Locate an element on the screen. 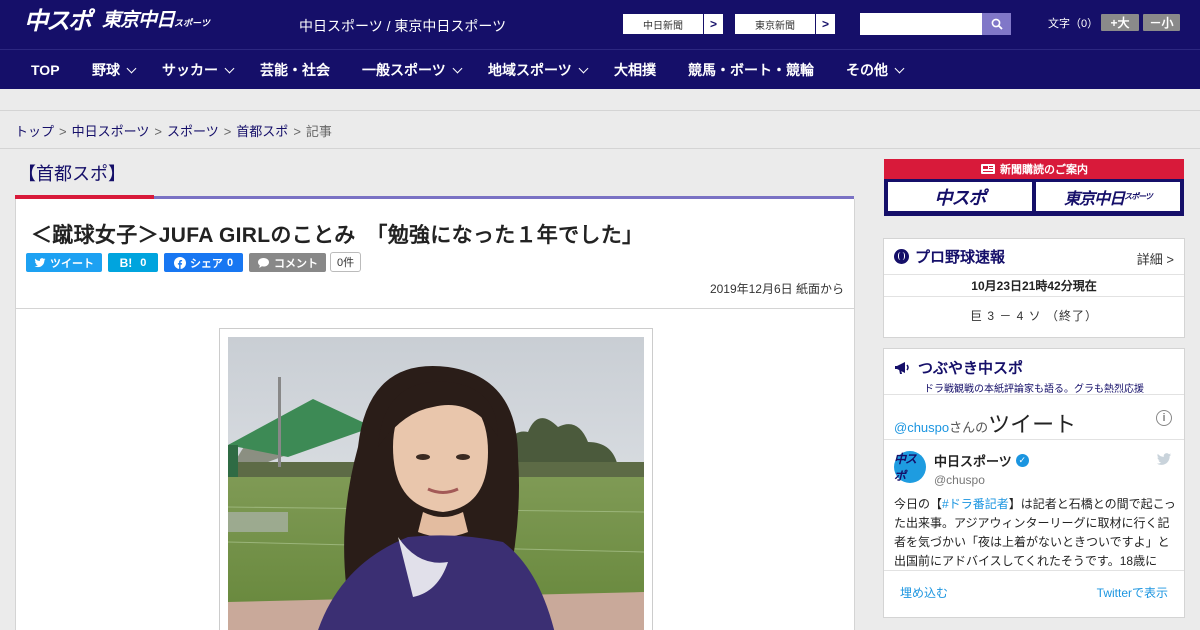  tweet-author-name: 中日スポーツ is located at coordinates (973, 461).